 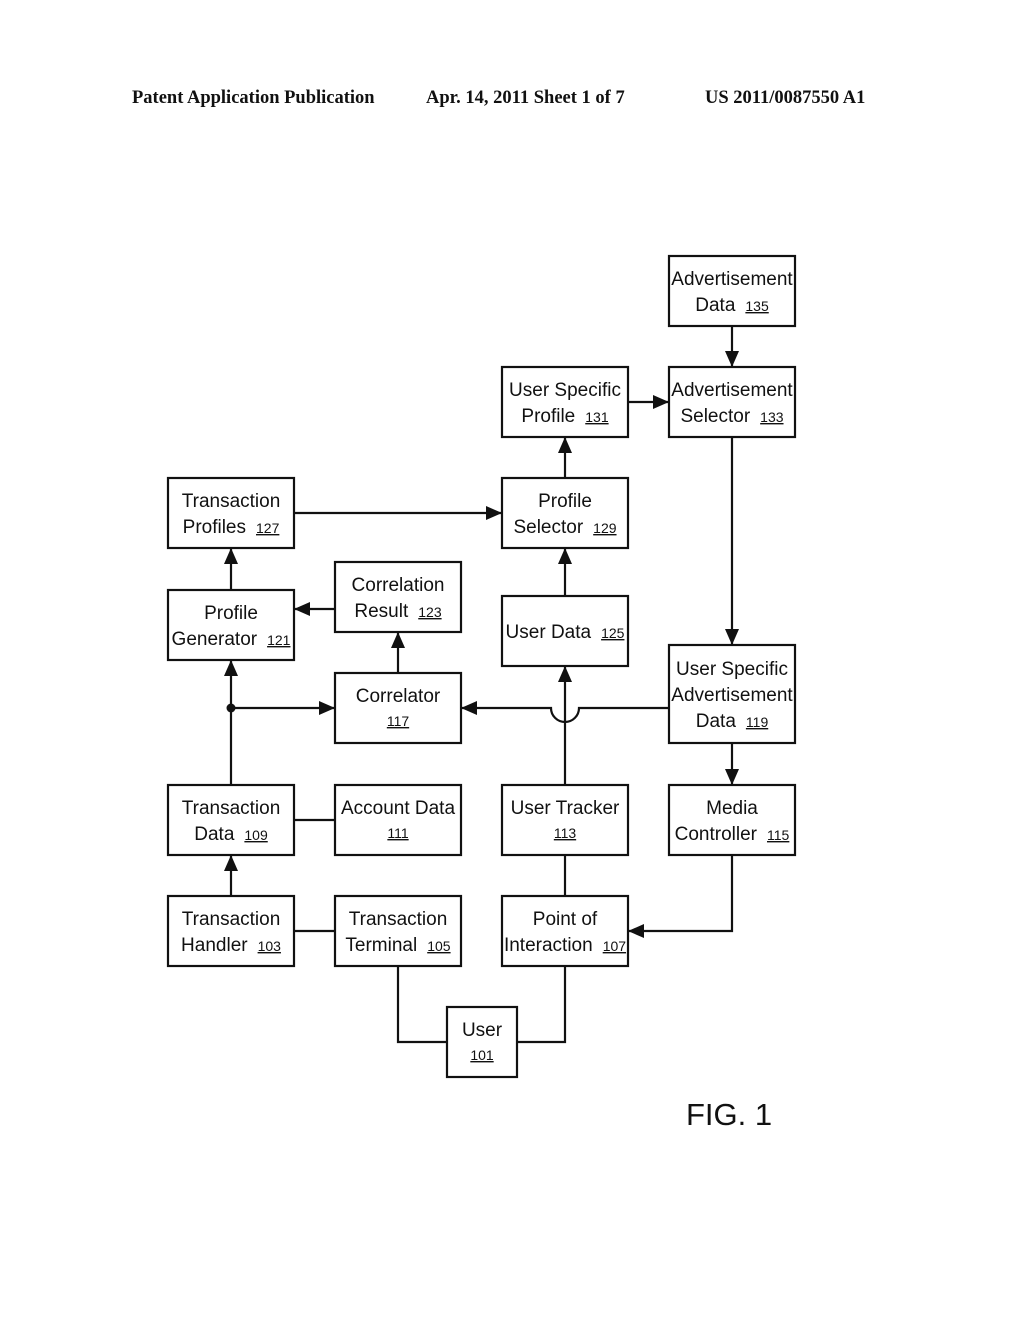 What do you see at coordinates (430, 612) in the screenshot?
I see `reference-numeral: 123` at bounding box center [430, 612].